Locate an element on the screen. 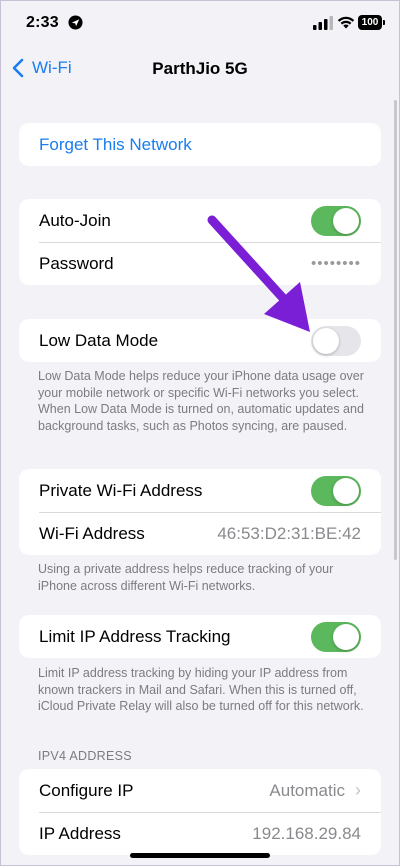 This screenshot has height=866, width=400. navigation-bar: Wi-Fi ParthJio 5G is located at coordinates (200, 68).